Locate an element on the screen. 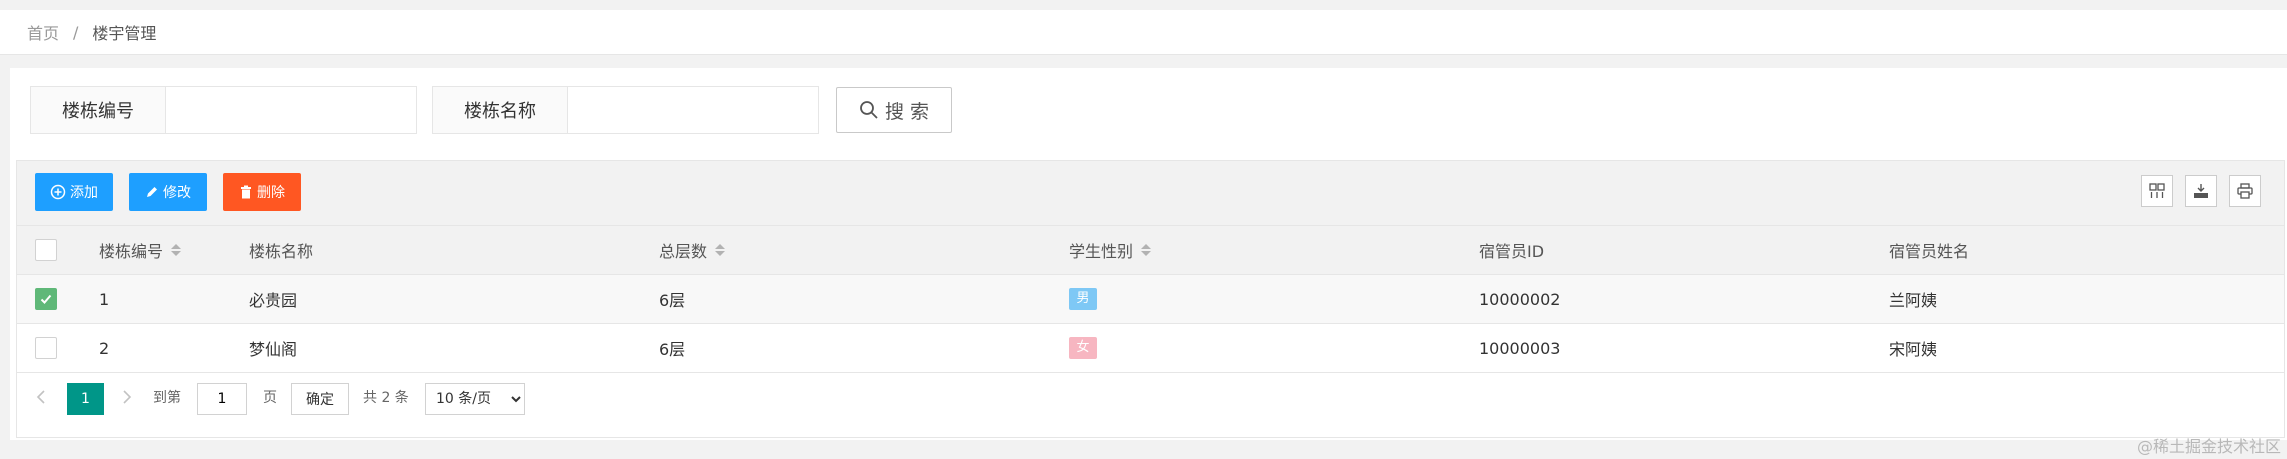 This screenshot has height=459, width=2287. search-button-label: 搜 索 is located at coordinates (907, 111).